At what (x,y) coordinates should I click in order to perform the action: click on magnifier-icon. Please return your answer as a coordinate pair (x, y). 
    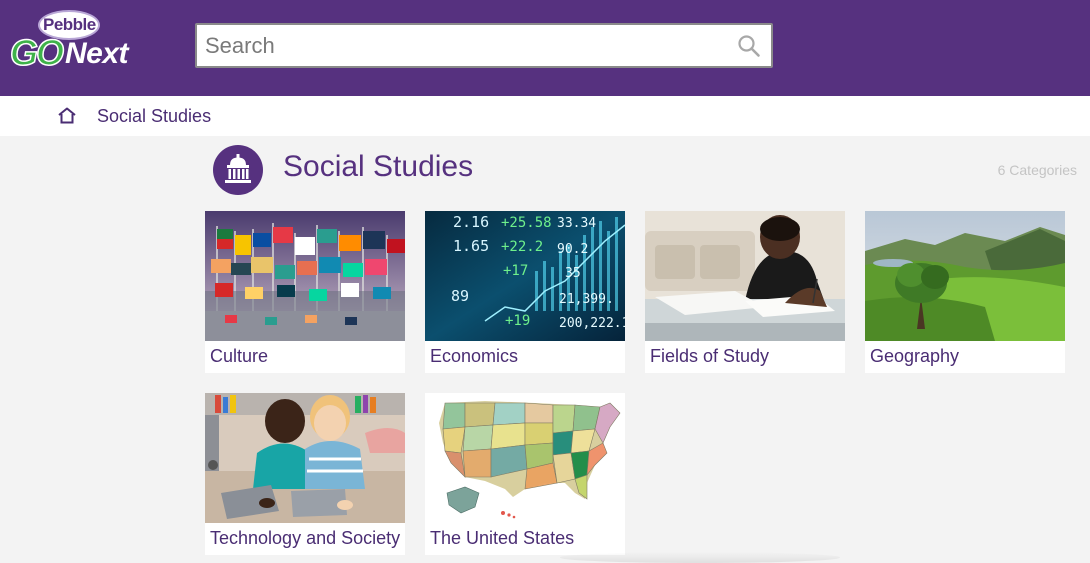
    Looking at the image, I should click on (749, 46).